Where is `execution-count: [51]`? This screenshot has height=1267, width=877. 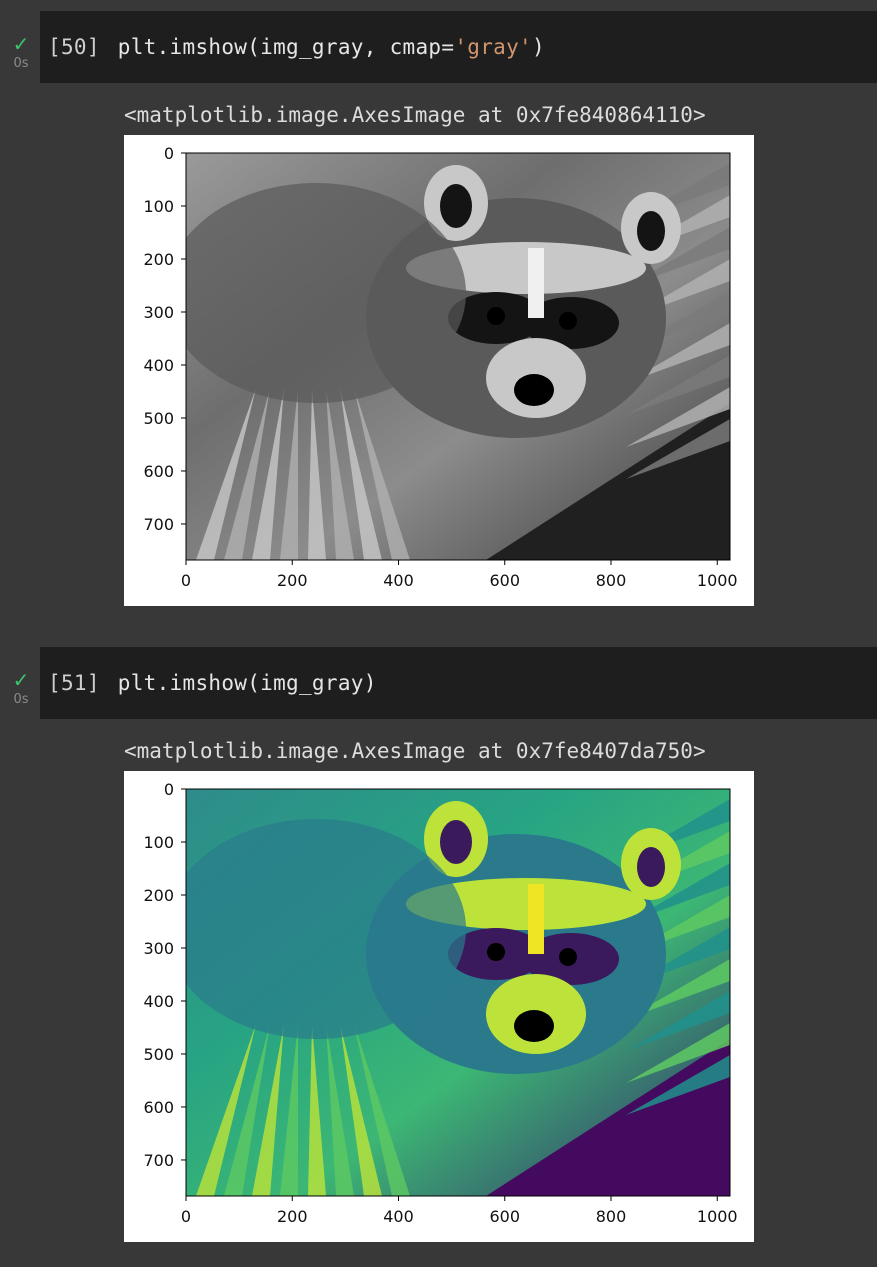 execution-count: [51] is located at coordinates (74, 683).